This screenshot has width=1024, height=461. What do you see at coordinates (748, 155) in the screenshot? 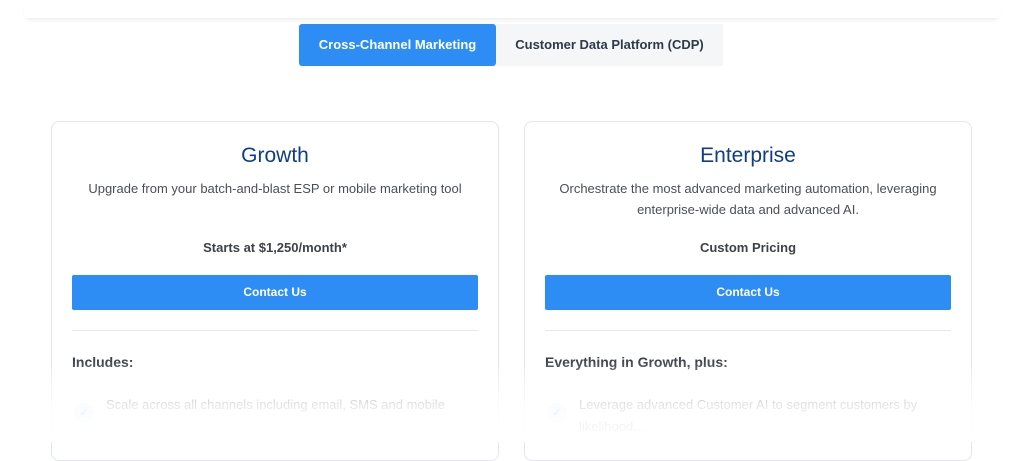
I see `plan-title: Enterprise` at bounding box center [748, 155].